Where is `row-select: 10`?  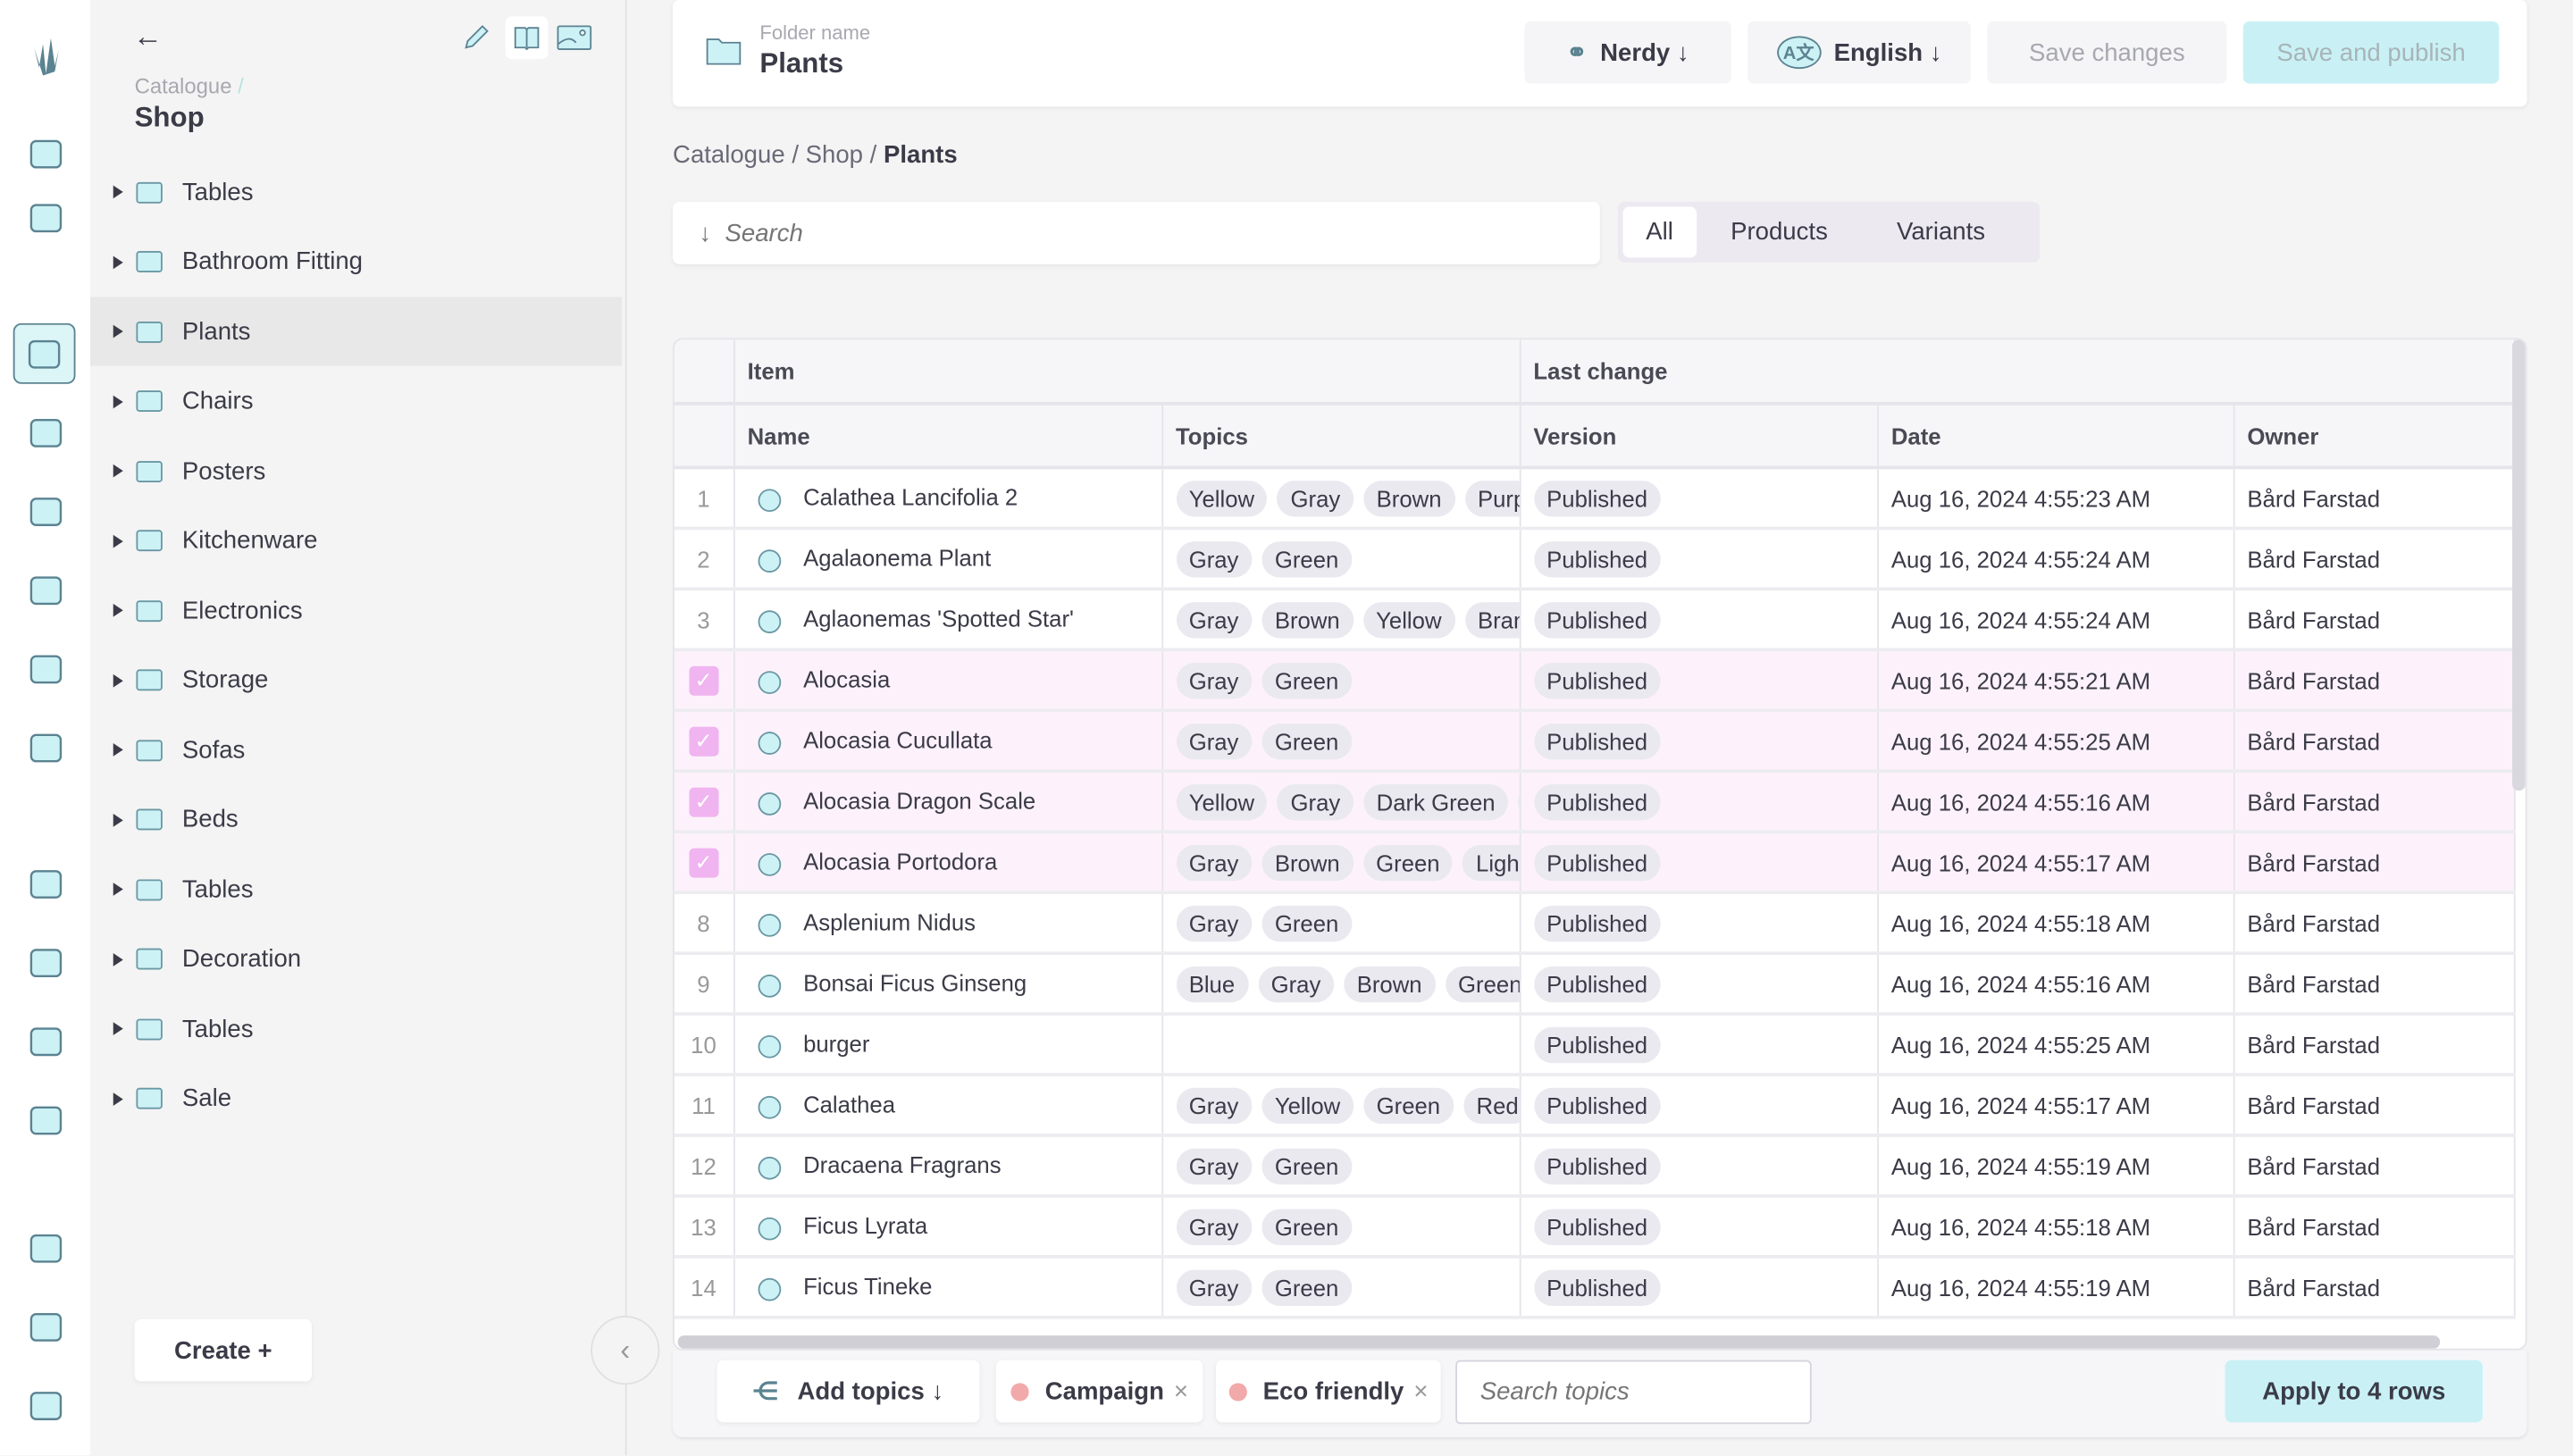
row-select: 10 is located at coordinates (704, 1045).